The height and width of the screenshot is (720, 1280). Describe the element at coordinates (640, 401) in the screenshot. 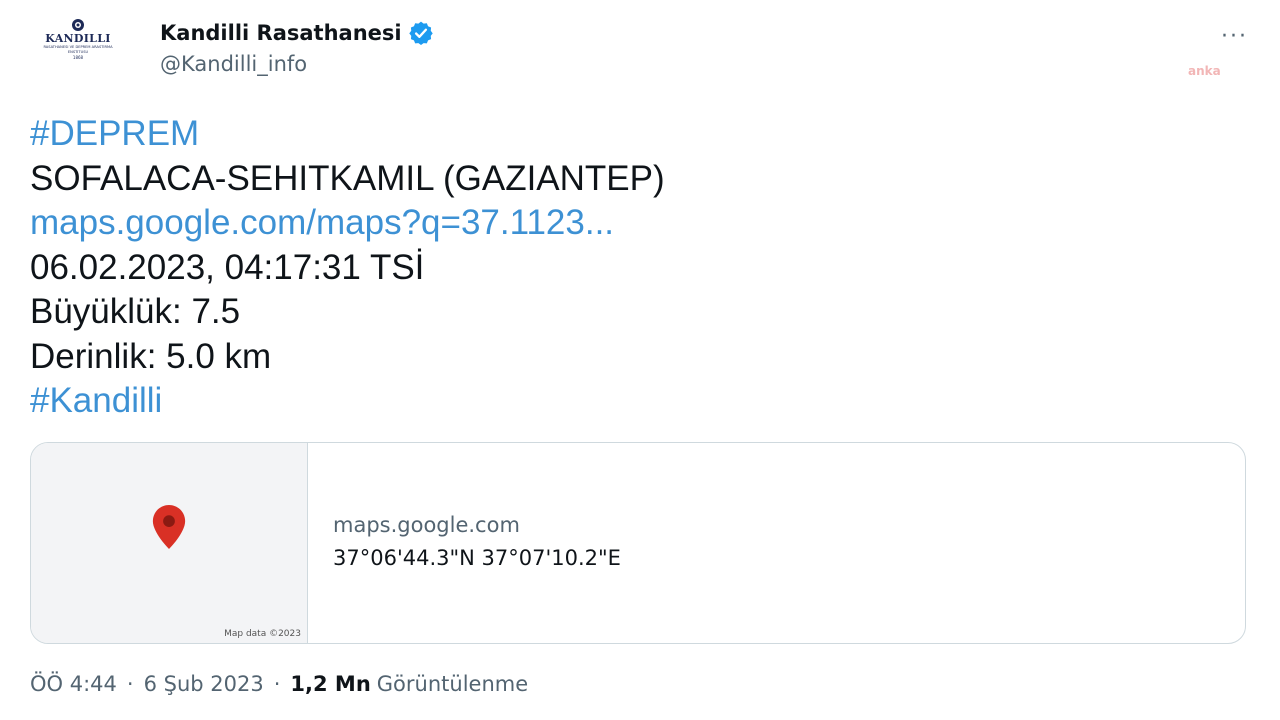

I see `hashtag-kandilli-link: #Kandilli` at that location.